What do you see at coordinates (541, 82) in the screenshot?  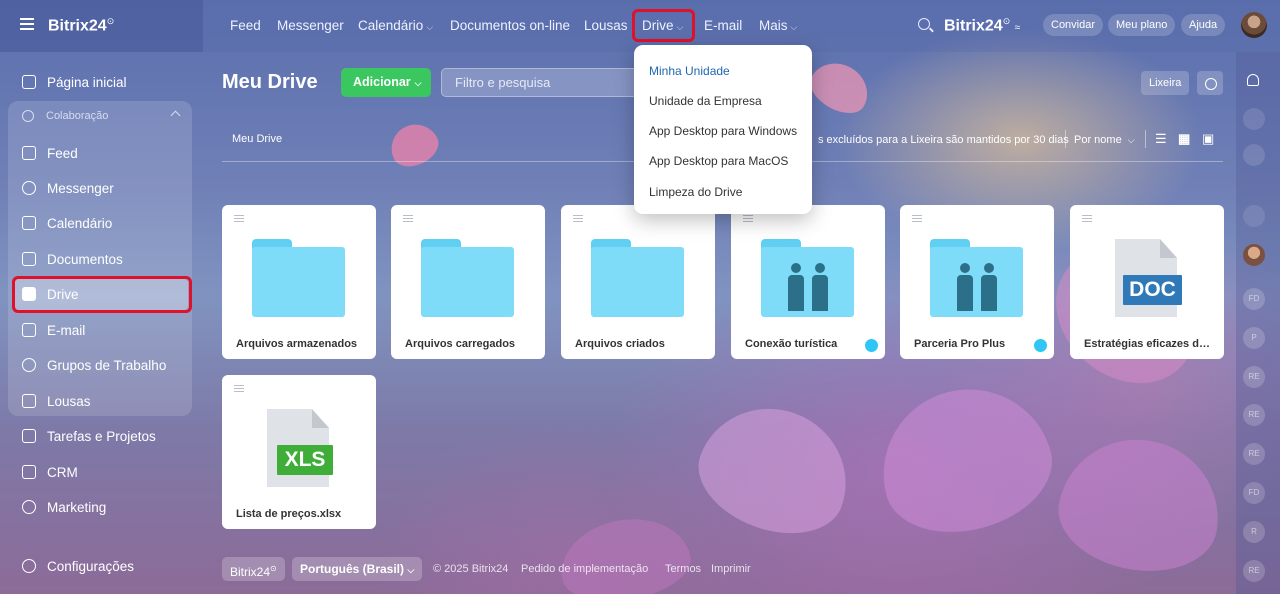 I see `filter-search-input: Filtro e pesquisa` at bounding box center [541, 82].